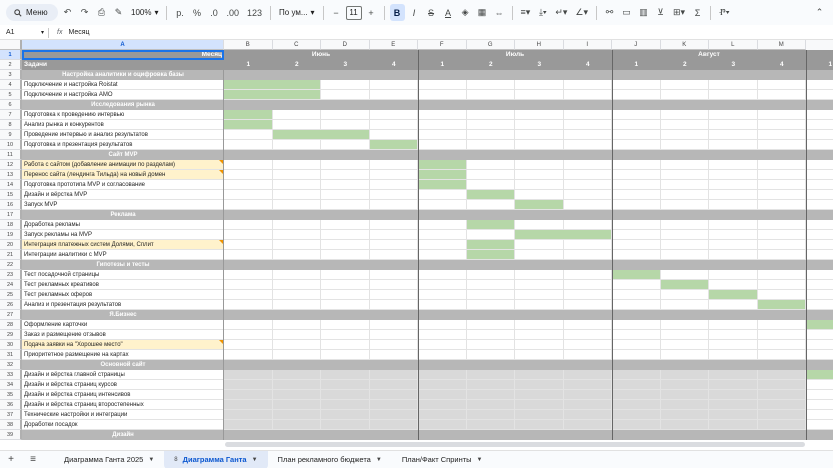 The image size is (833, 468). What do you see at coordinates (123, 325) in the screenshot?
I see `task-name-cell: Оформление карточки` at bounding box center [123, 325].